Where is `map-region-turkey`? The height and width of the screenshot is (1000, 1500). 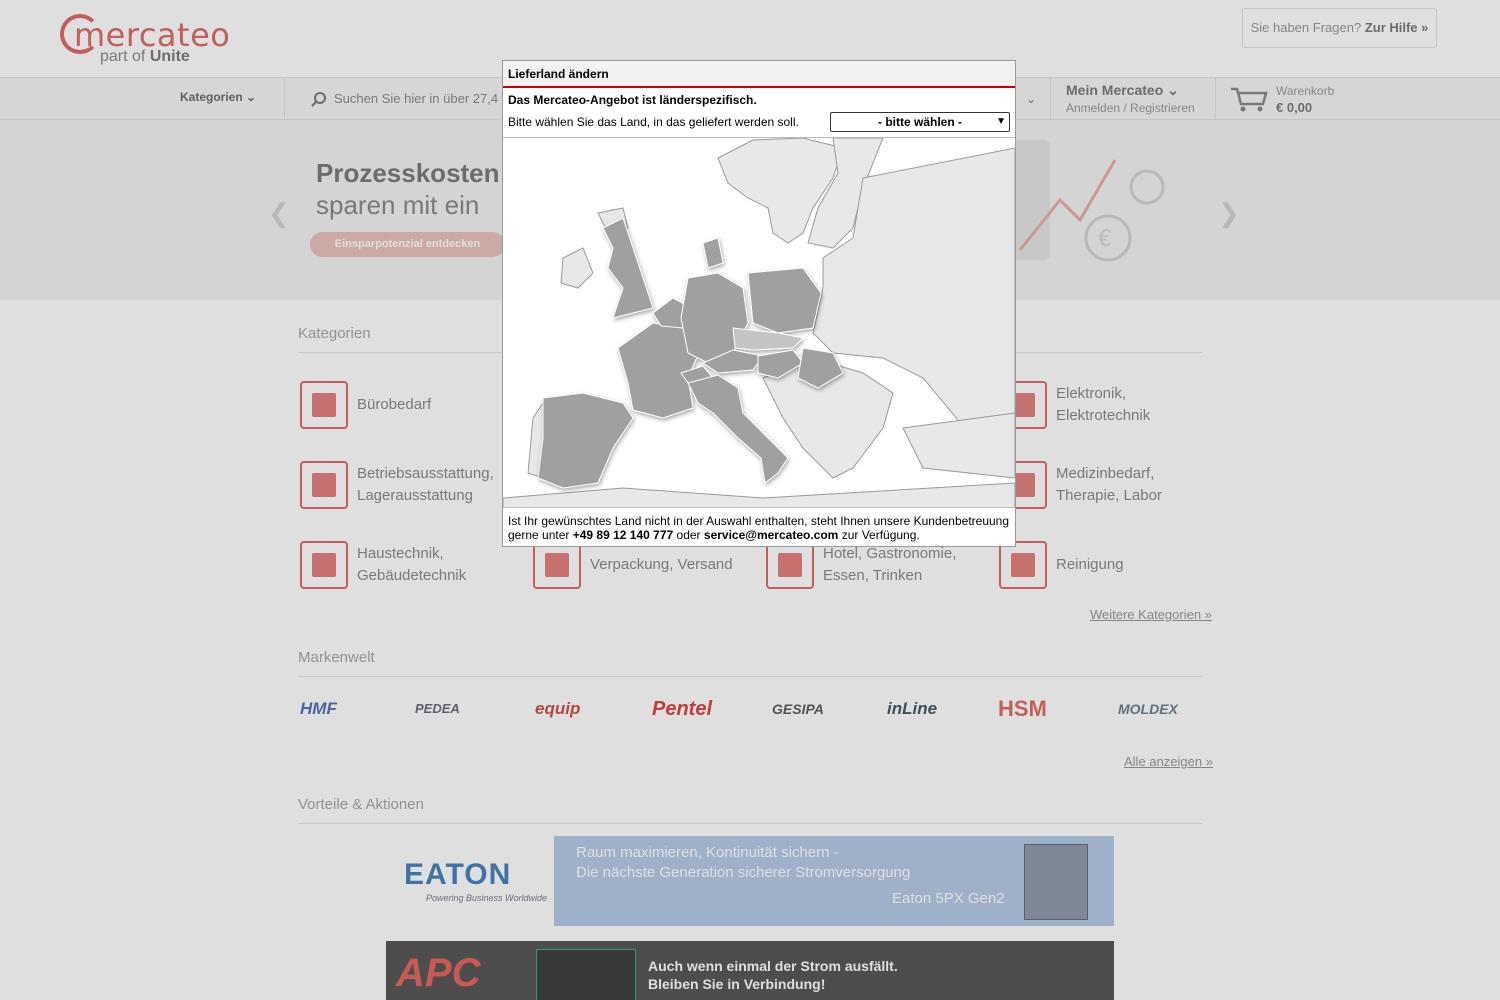 map-region-turkey is located at coordinates (958, 445).